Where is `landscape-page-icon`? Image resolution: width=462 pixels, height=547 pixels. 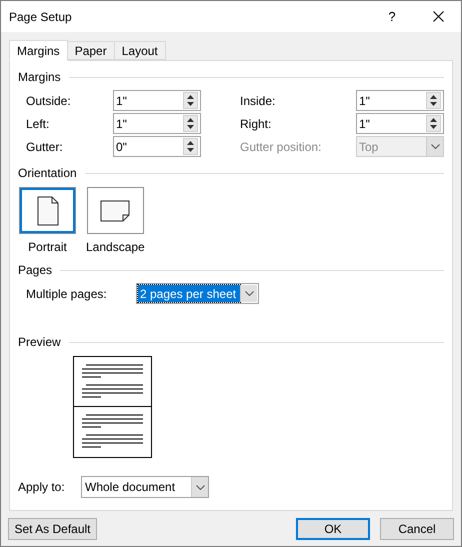
landscape-page-icon is located at coordinates (115, 211).